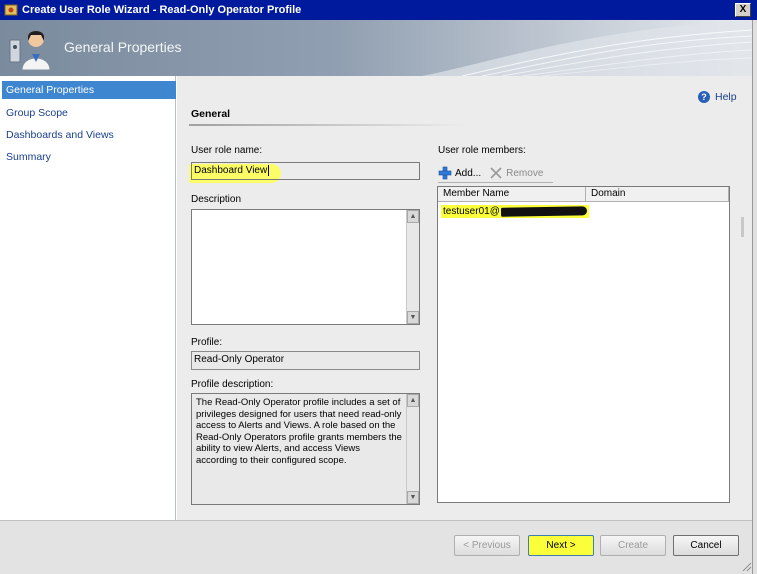 Image resolution: width=757 pixels, height=574 pixels. Describe the element at coordinates (746, 566) in the screenshot. I see `resize-grip-icon` at that location.